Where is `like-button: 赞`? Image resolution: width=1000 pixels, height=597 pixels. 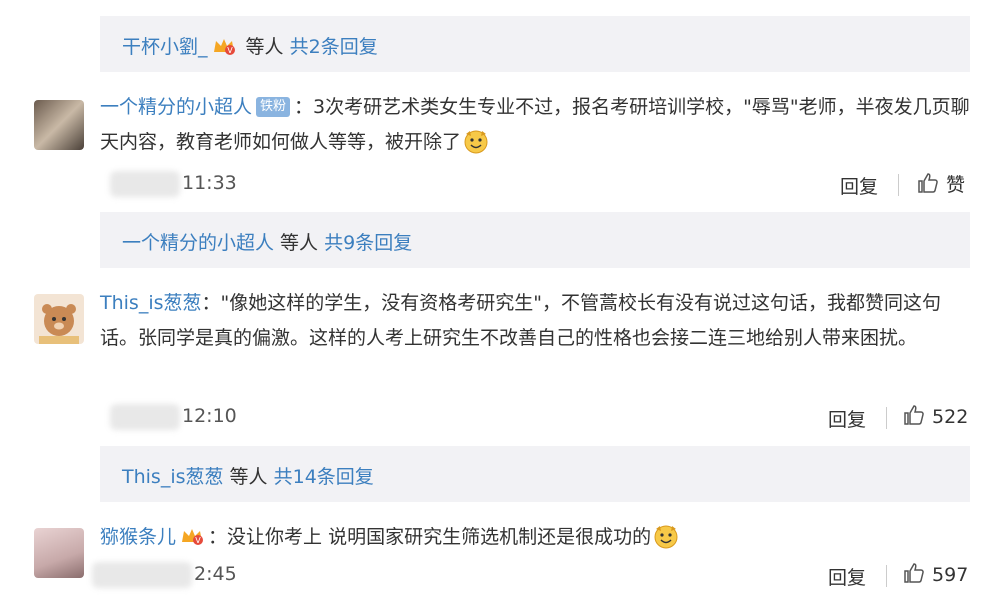
like-button: 赞 is located at coordinates (940, 183).